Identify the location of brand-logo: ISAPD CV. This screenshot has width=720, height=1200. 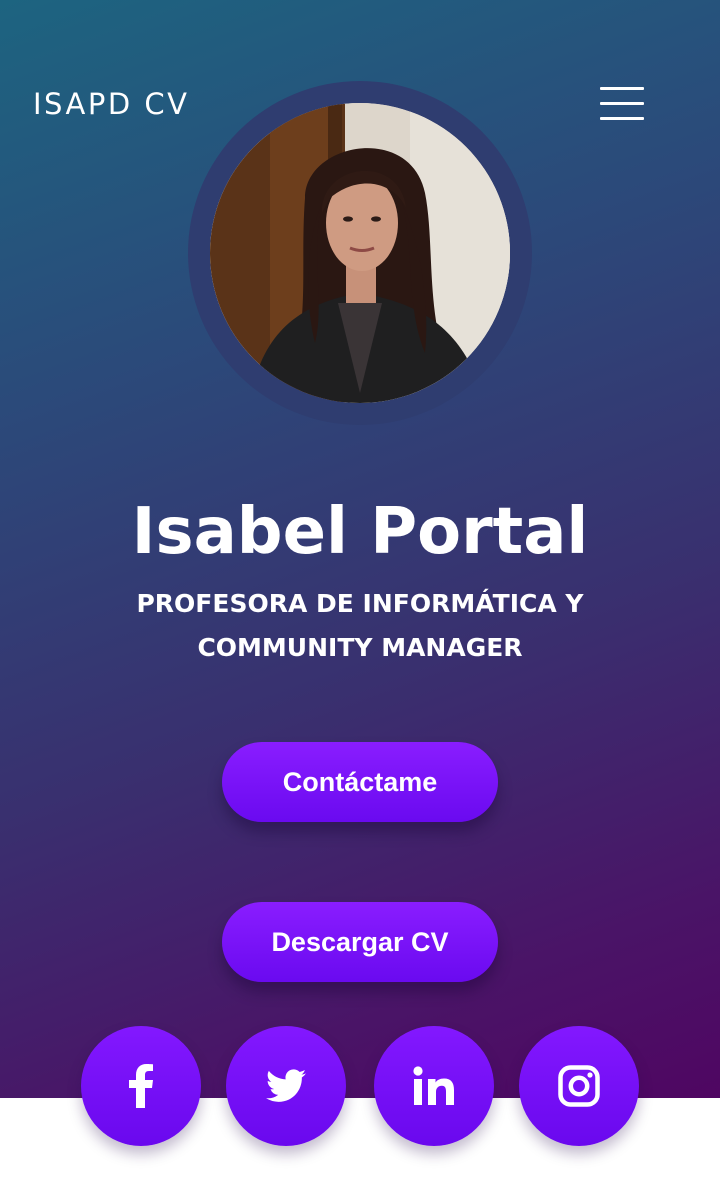
(111, 104).